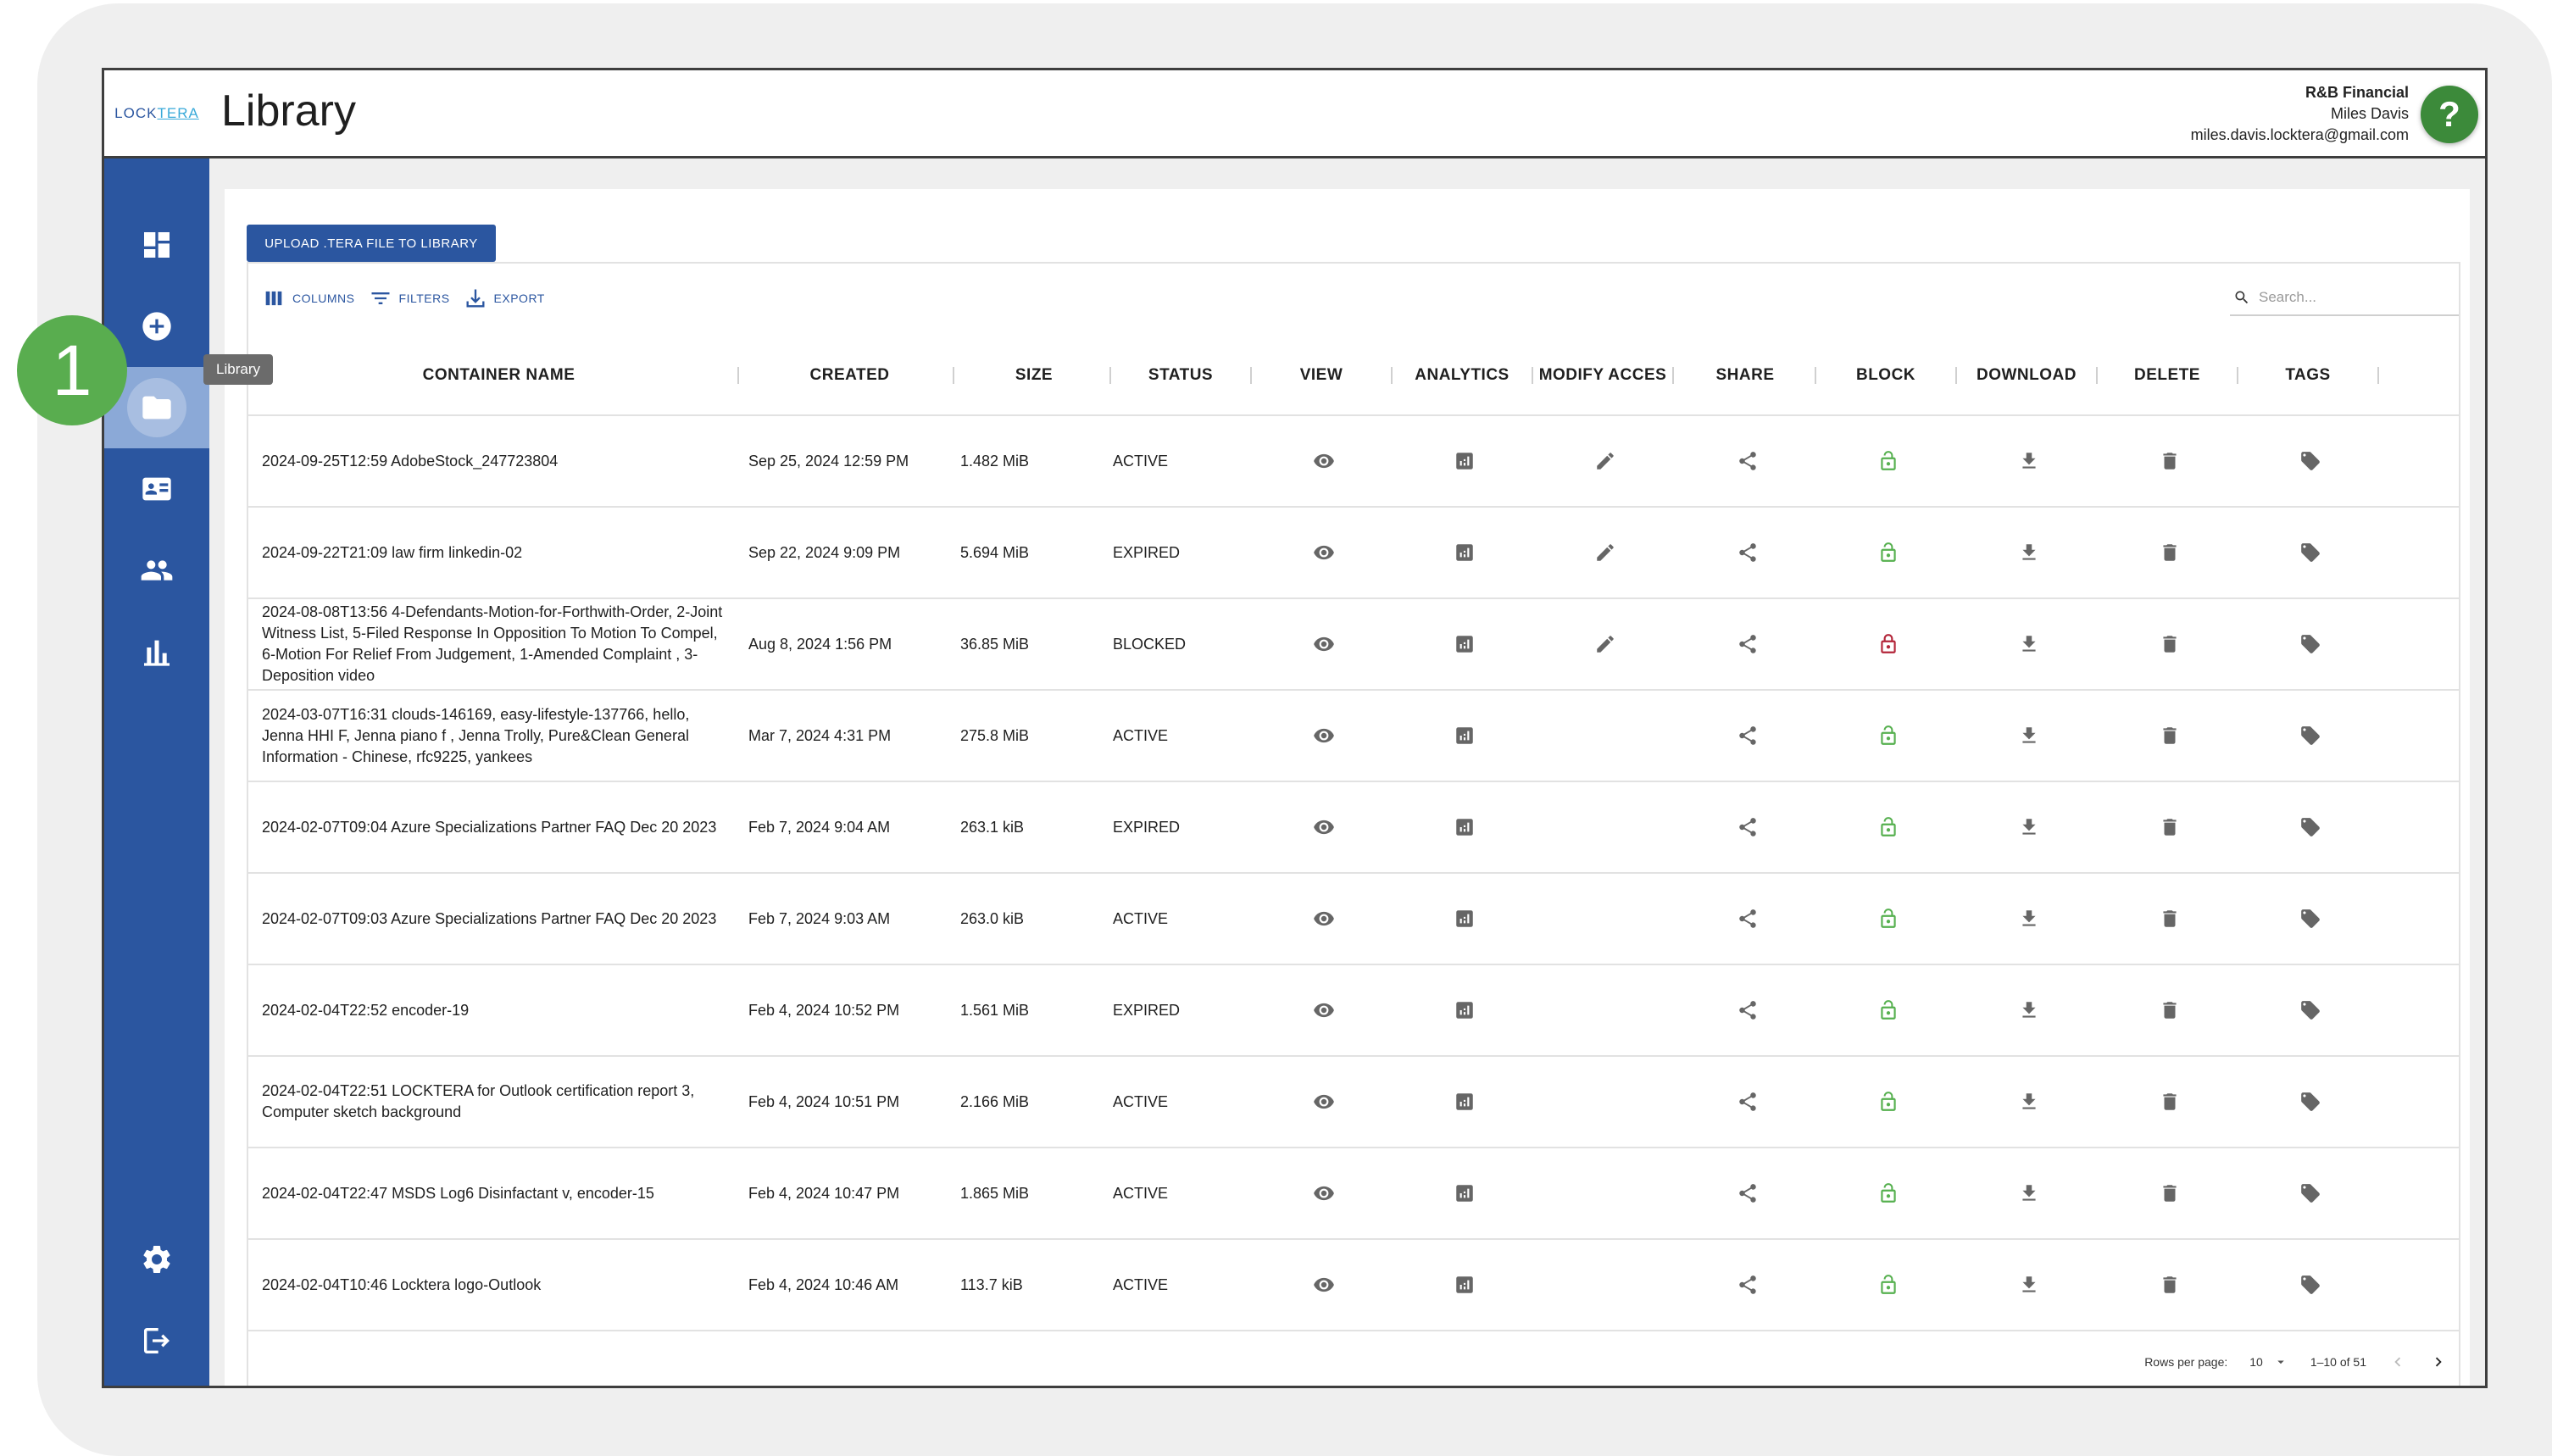  What do you see at coordinates (1462, 375) in the screenshot?
I see `column-header: ANALYTICS` at bounding box center [1462, 375].